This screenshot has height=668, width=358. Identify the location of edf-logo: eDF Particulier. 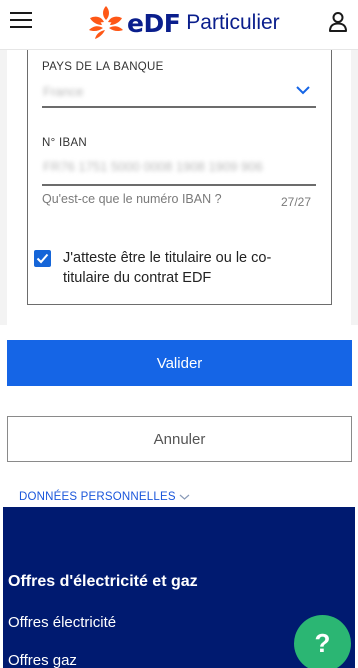
(183, 23).